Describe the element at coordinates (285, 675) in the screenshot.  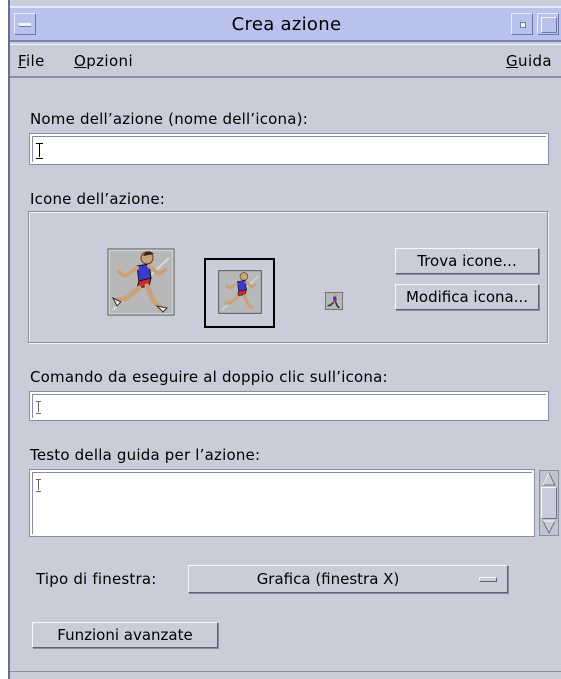
I see `window-bottom-edge` at that location.